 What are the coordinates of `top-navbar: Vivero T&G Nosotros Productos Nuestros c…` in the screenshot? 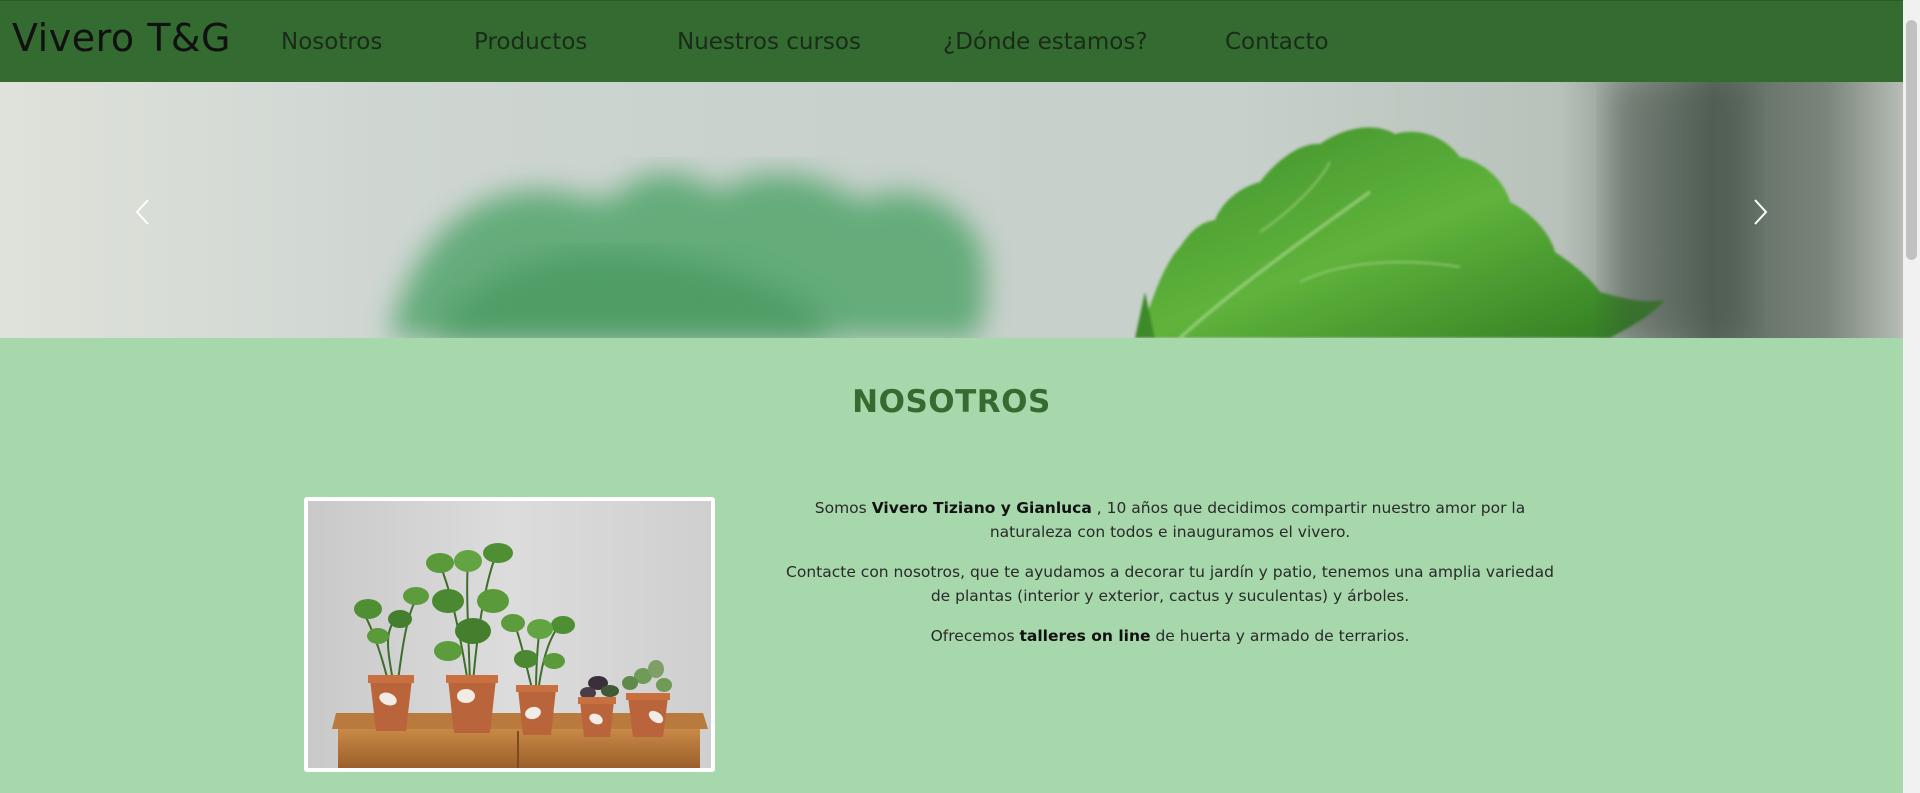 It's located at (951, 41).